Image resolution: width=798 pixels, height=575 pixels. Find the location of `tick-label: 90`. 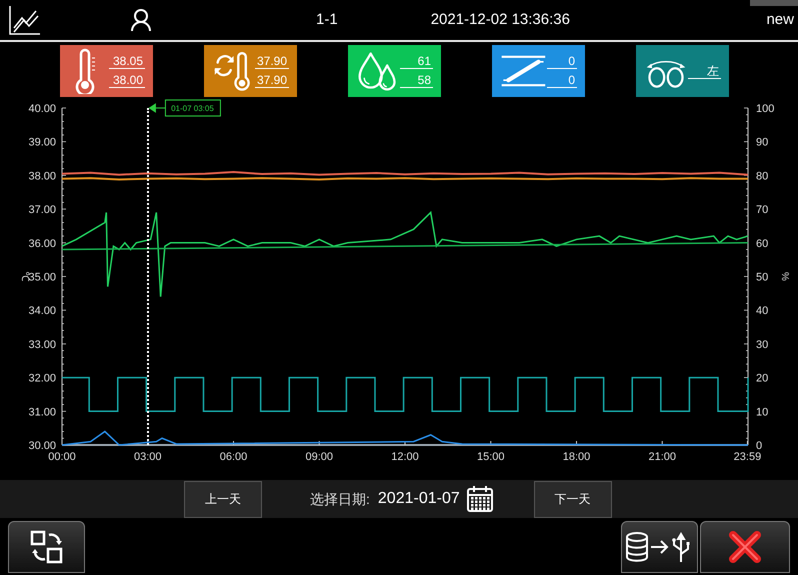

tick-label: 90 is located at coordinates (762, 142).